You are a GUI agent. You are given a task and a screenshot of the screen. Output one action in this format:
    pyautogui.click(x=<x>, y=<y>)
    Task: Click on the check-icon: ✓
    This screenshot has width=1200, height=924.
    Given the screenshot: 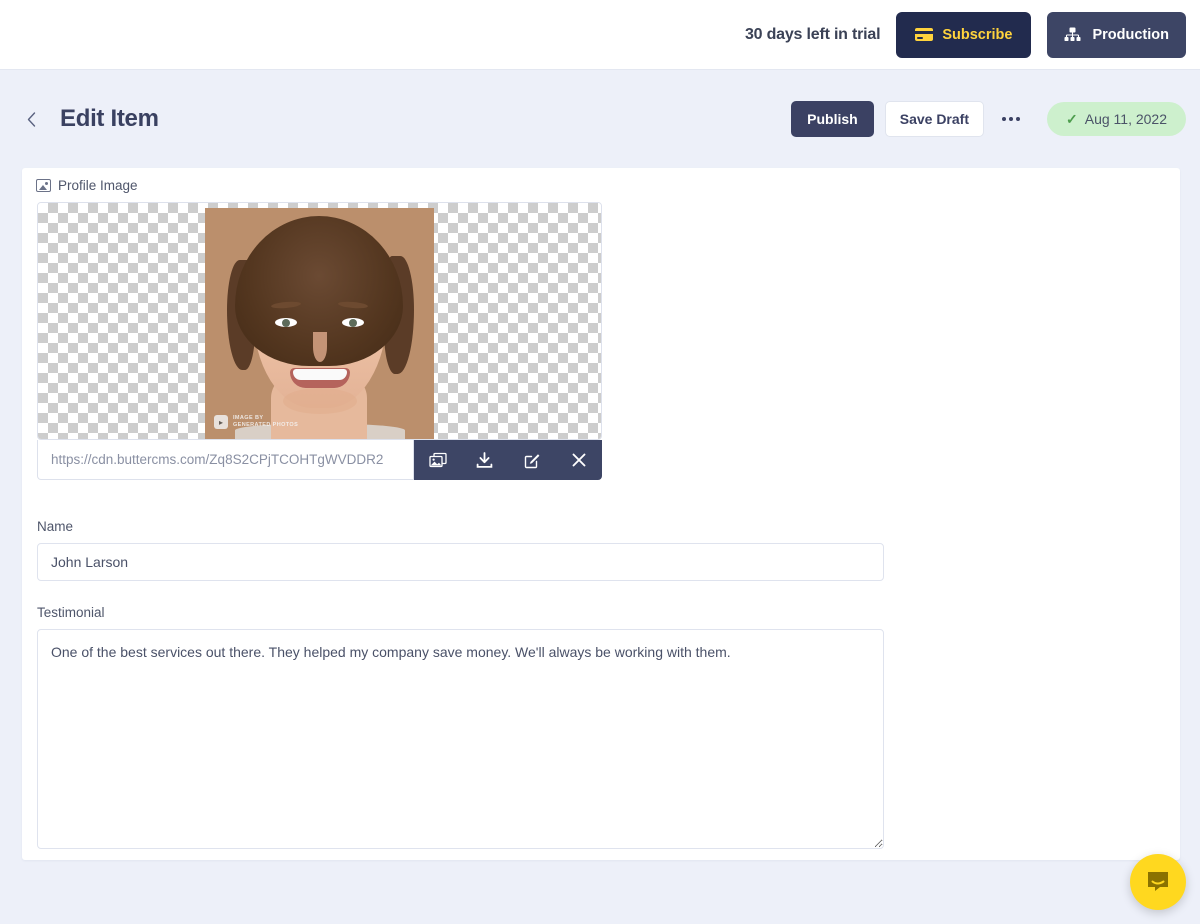 What is the action you would take?
    pyautogui.click(x=1072, y=118)
    